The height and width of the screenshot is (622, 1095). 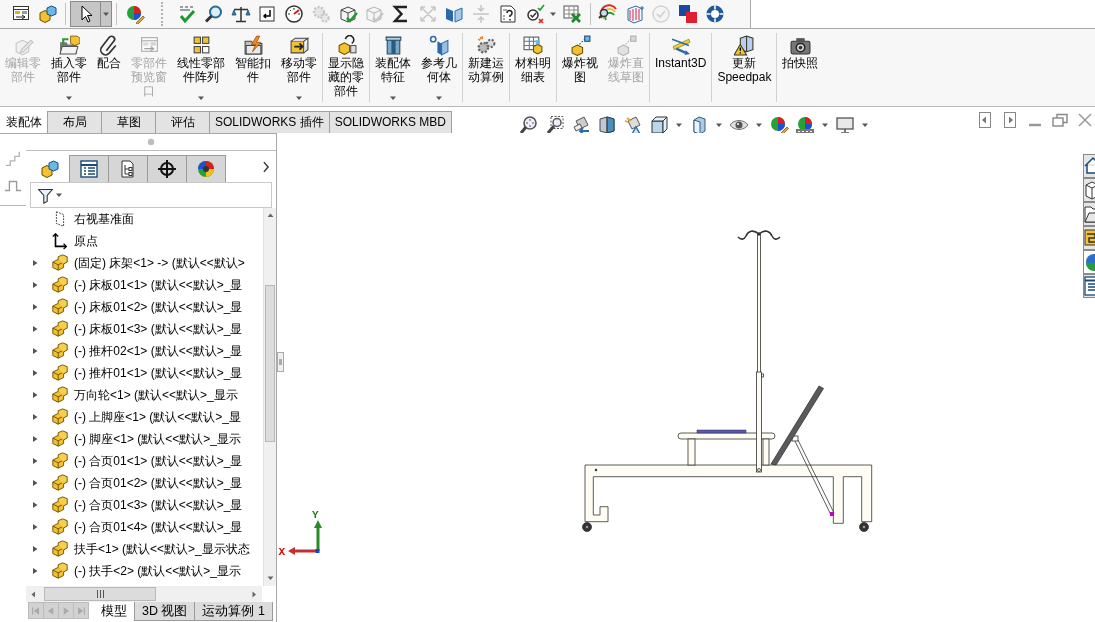 What do you see at coordinates (439, 67) in the screenshot?
I see `command-button: 参考几 何体` at bounding box center [439, 67].